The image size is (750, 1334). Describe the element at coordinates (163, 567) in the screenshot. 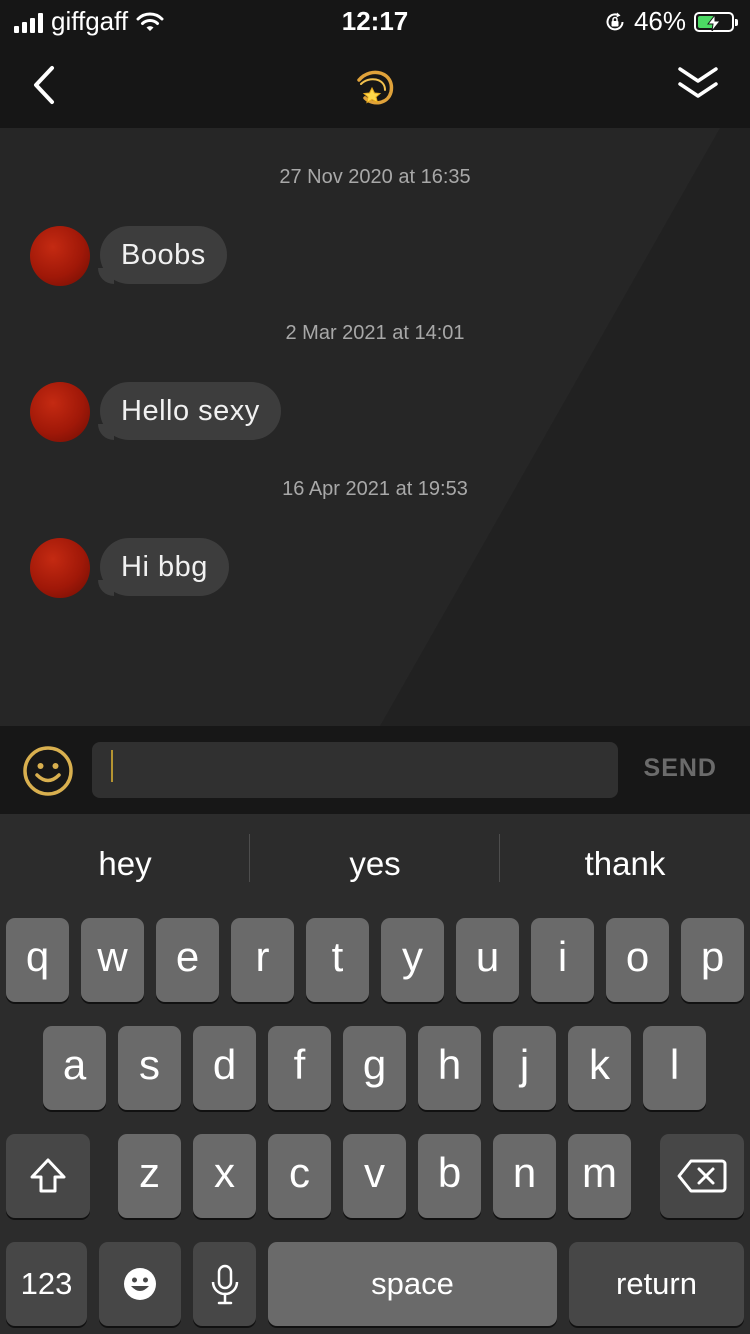

I see `message-bubble: Hi bbg` at that location.